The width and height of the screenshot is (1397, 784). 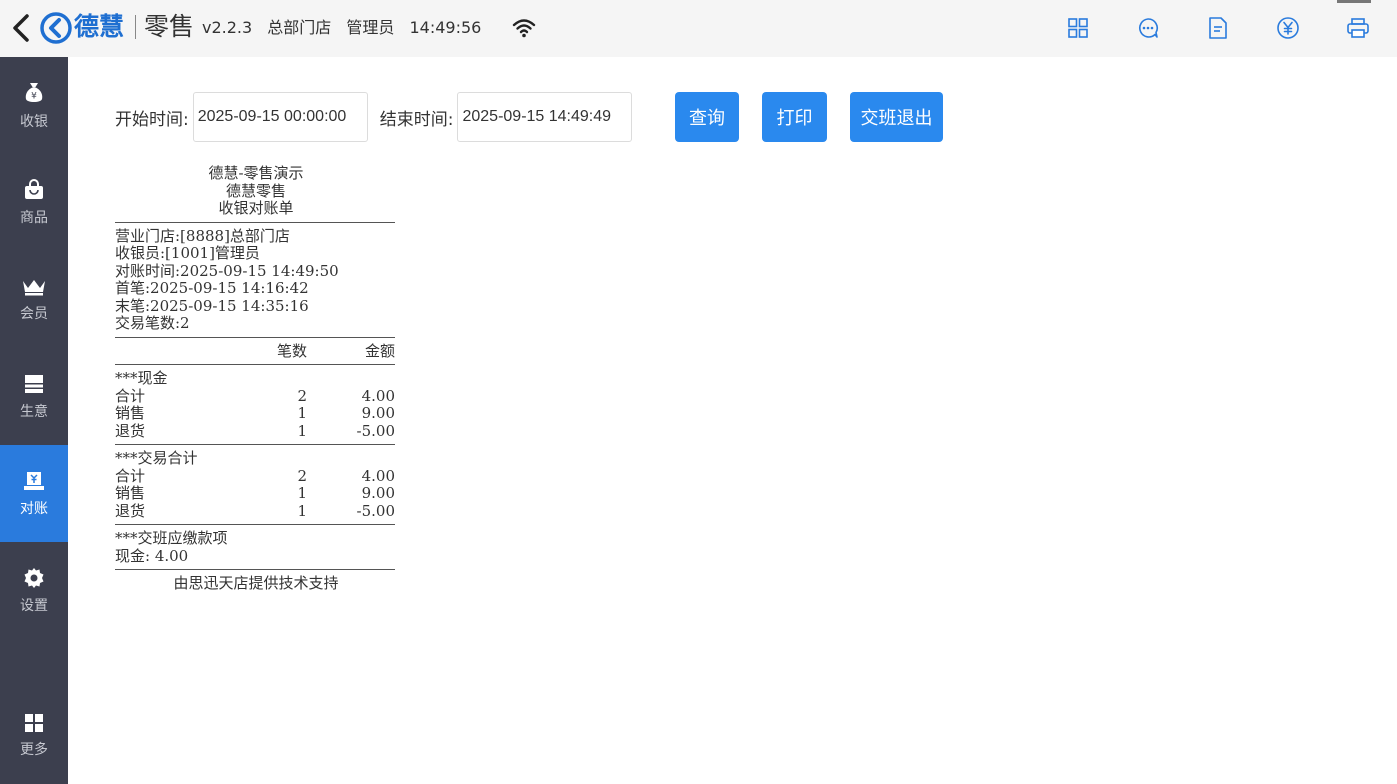 What do you see at coordinates (707, 117) in the screenshot?
I see `query-button: 查询` at bounding box center [707, 117].